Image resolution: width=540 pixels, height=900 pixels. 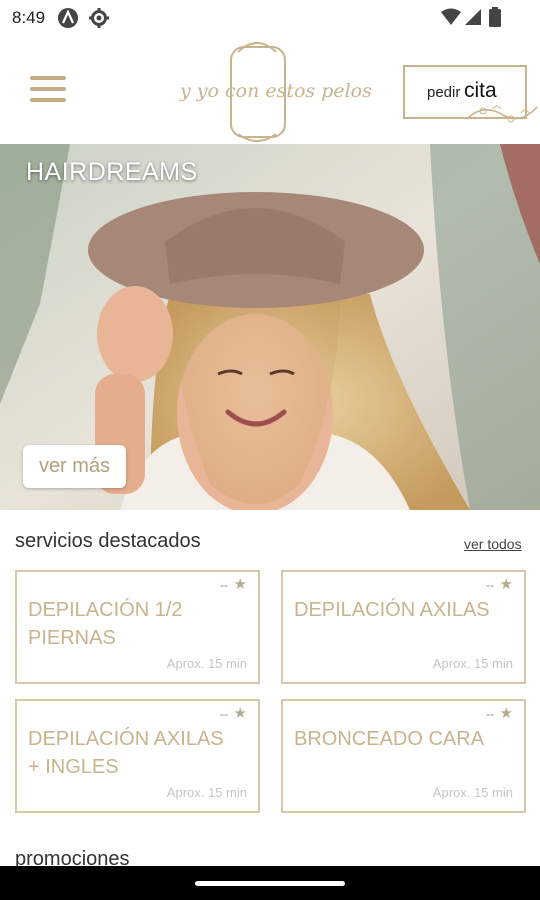 I want to click on battery-icon, so click(x=495, y=17).